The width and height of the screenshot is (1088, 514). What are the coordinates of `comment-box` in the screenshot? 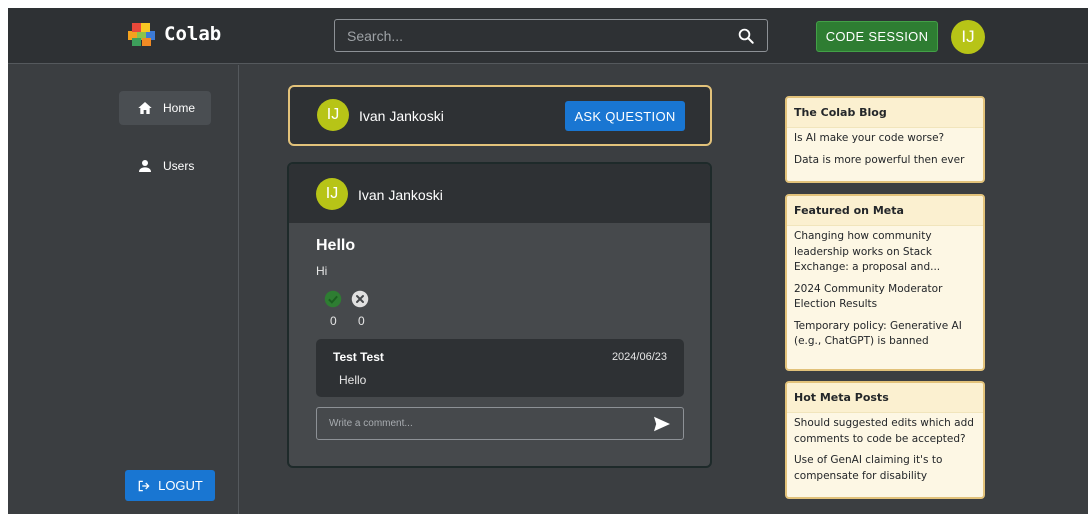 It's located at (500, 423).